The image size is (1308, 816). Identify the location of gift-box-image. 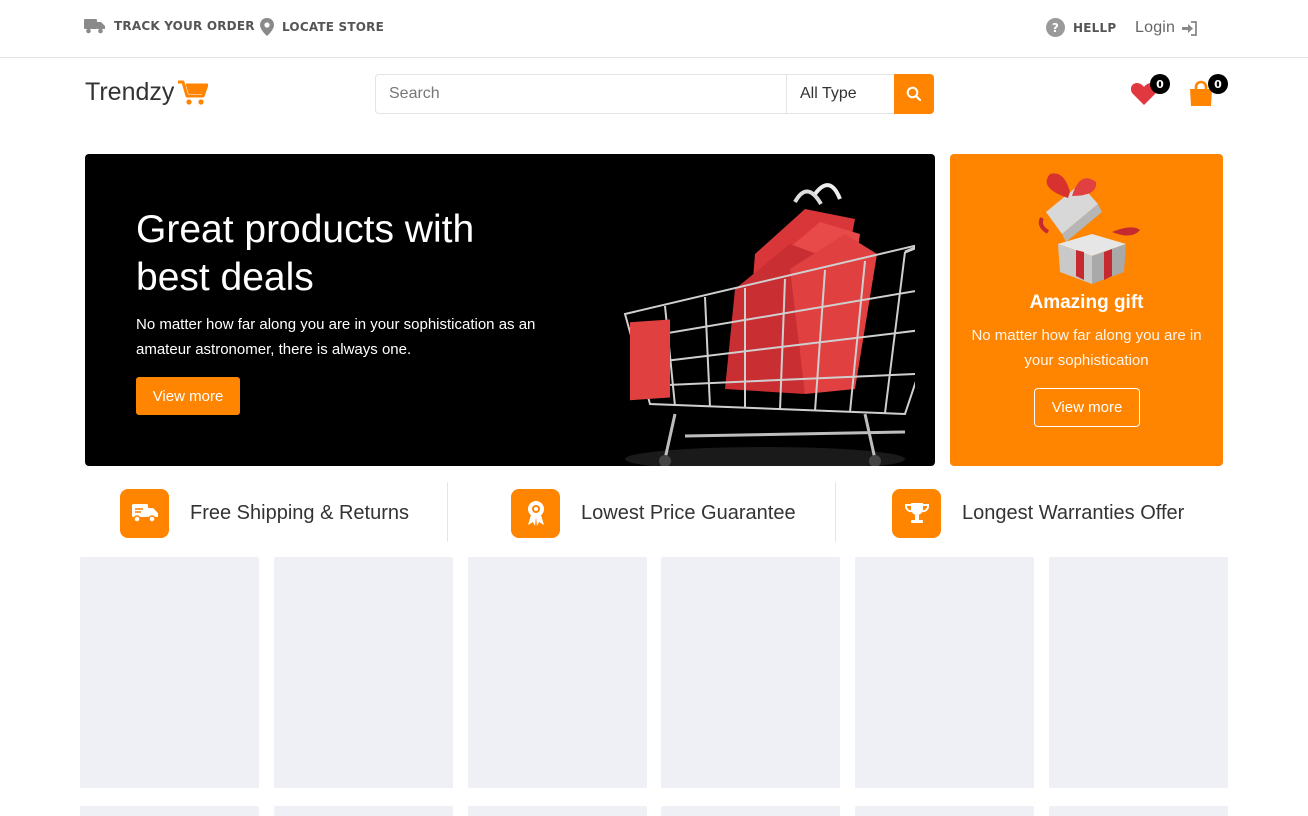
(1089, 228).